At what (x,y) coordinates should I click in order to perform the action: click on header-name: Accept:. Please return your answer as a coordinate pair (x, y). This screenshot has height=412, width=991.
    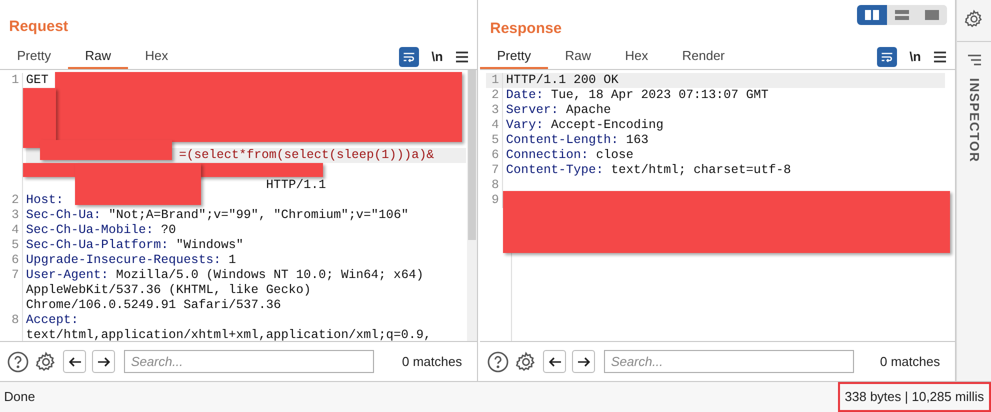
    Looking at the image, I should click on (52, 320).